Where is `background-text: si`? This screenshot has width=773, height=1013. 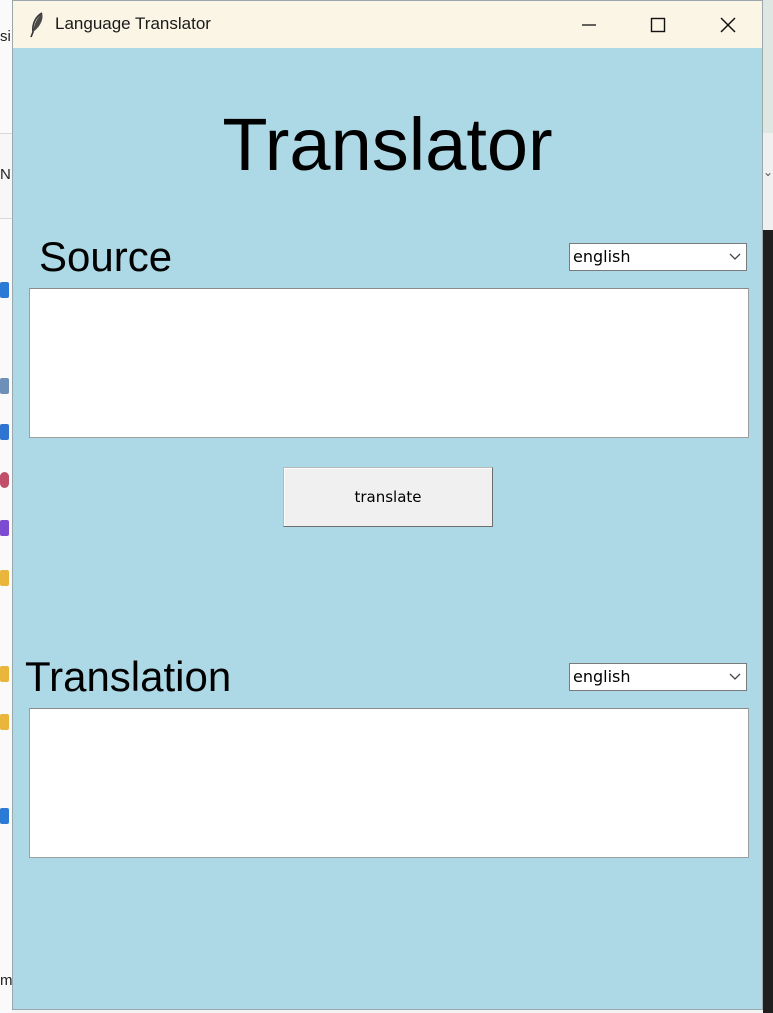
background-text: si is located at coordinates (5, 36).